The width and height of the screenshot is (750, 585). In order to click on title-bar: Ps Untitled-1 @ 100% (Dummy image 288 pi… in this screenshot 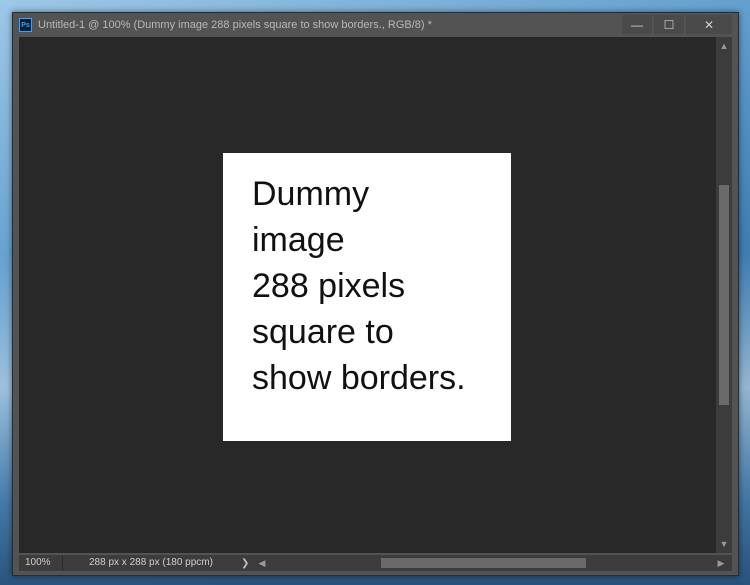, I will do `click(375, 25)`.